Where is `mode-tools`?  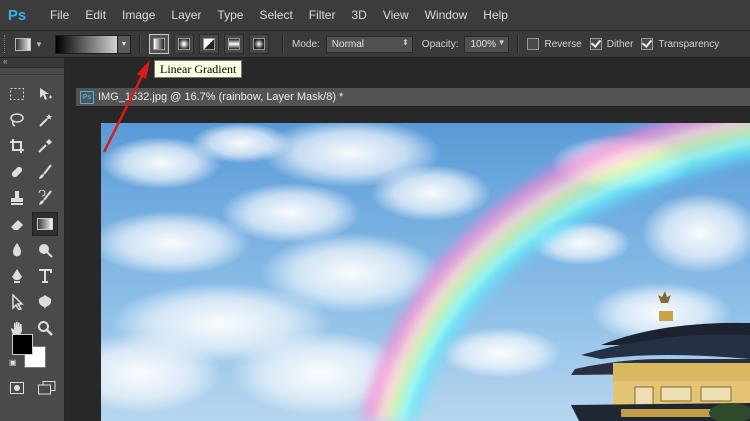 mode-tools is located at coordinates (33, 388).